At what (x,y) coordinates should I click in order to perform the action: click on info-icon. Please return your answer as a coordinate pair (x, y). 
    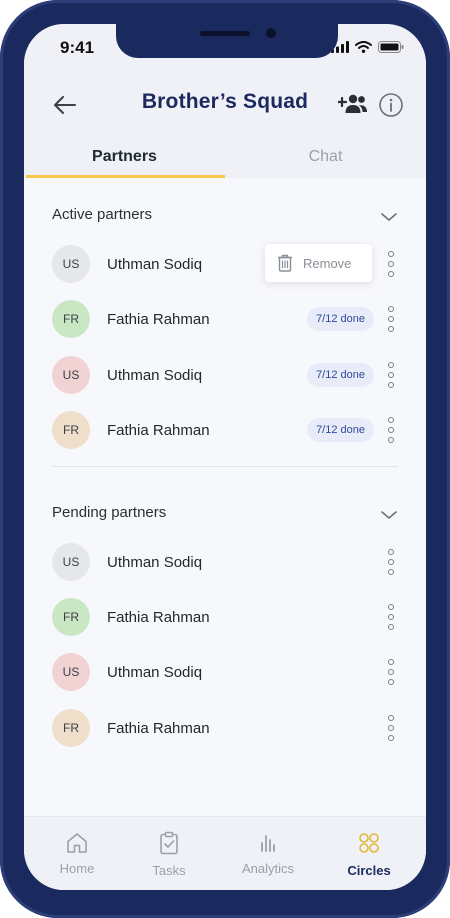
    Looking at the image, I should click on (391, 105).